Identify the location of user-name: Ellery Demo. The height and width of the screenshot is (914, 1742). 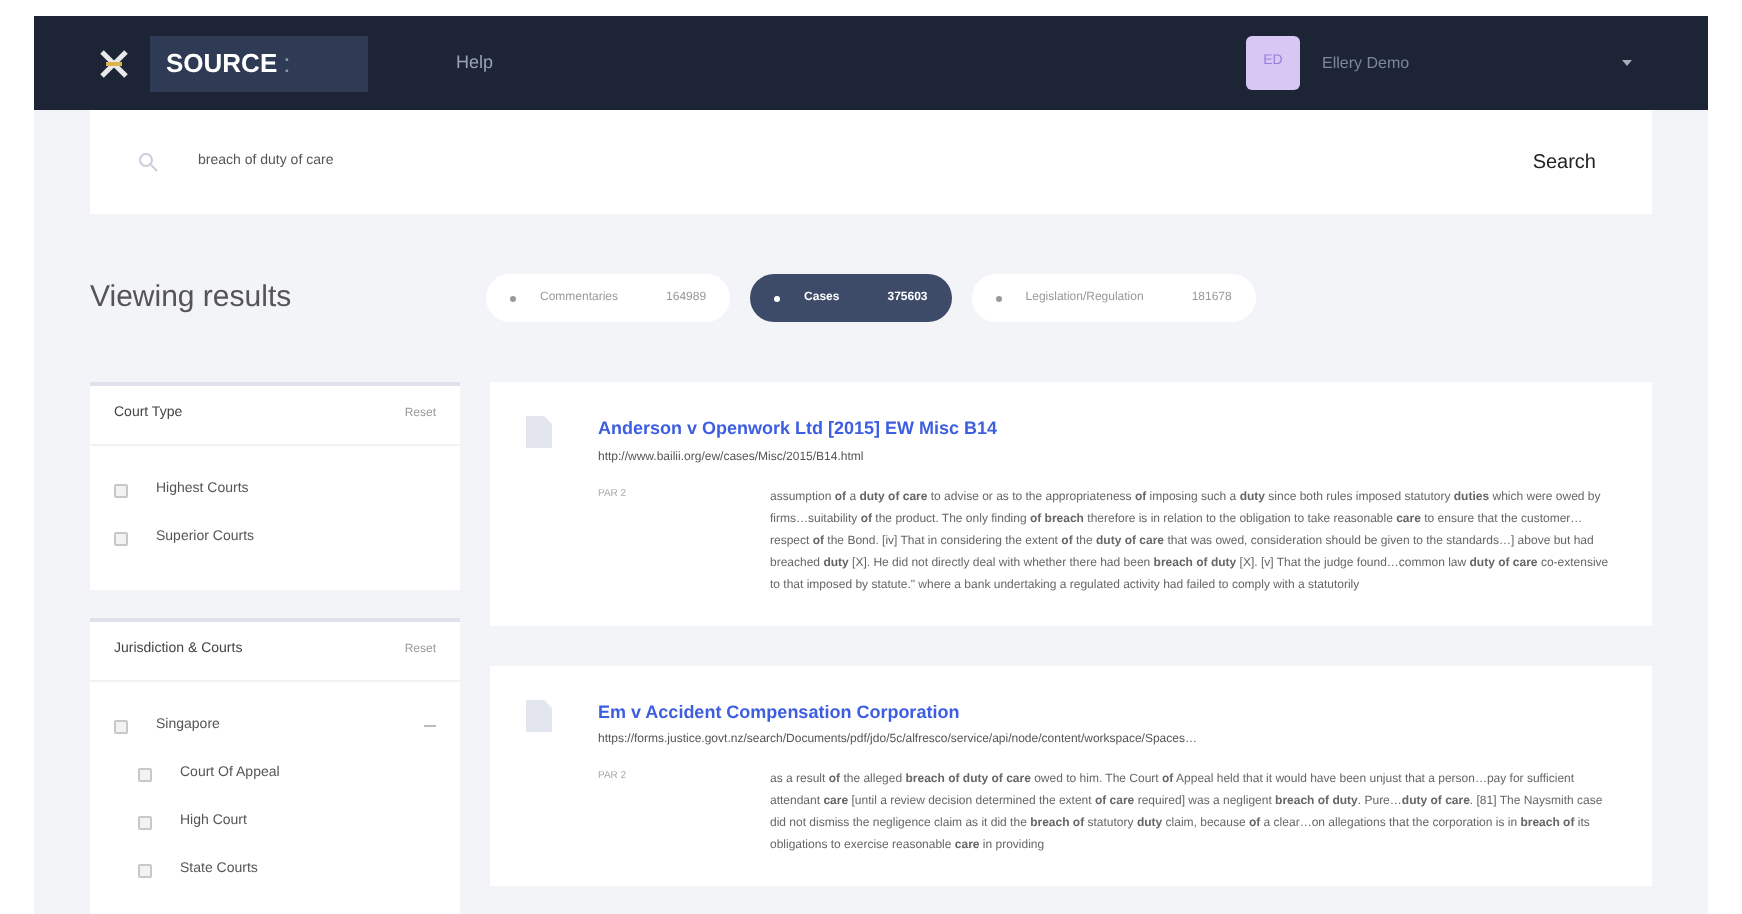
(1472, 63).